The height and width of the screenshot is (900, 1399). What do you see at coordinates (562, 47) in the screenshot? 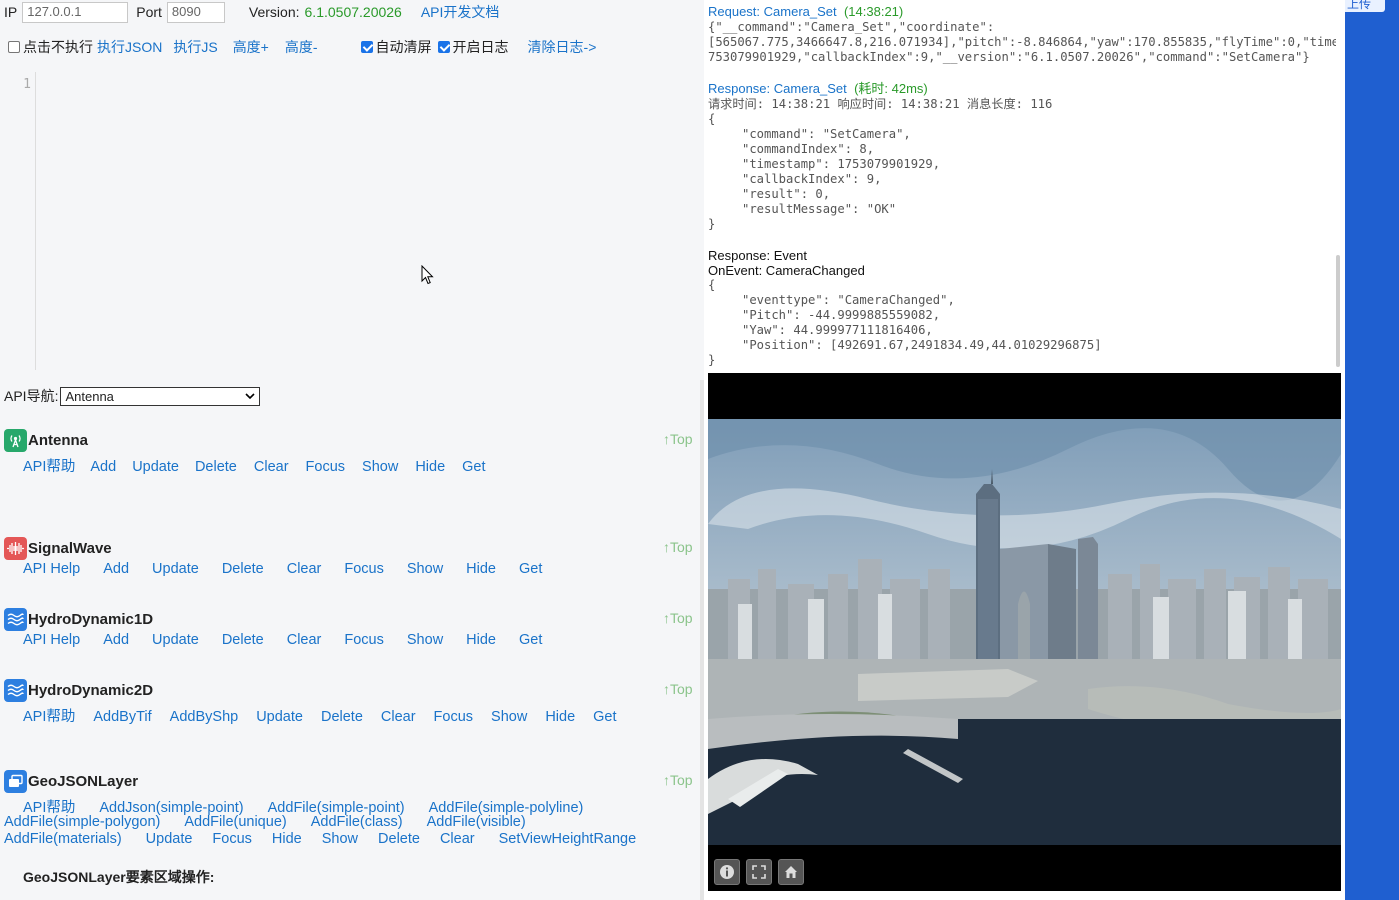
I see `clear-log-button: 清除日志->` at bounding box center [562, 47].